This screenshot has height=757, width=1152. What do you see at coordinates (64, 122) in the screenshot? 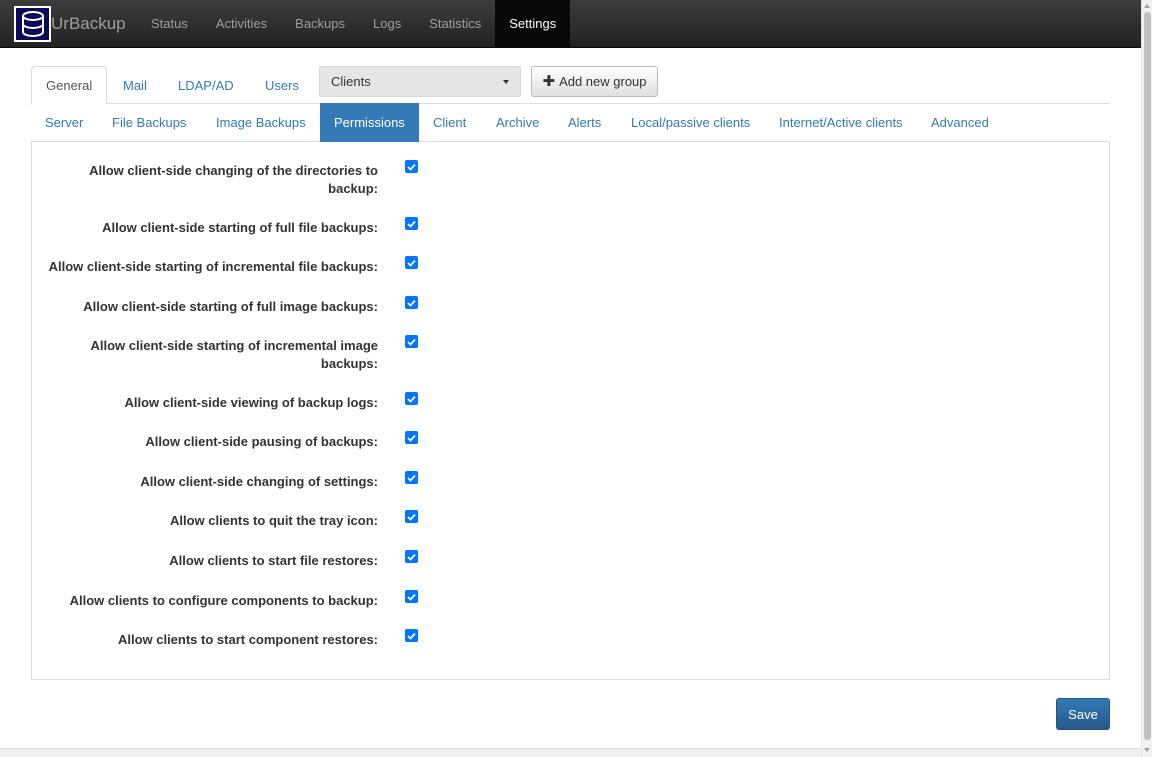
I see `tab-server: Server` at bounding box center [64, 122].